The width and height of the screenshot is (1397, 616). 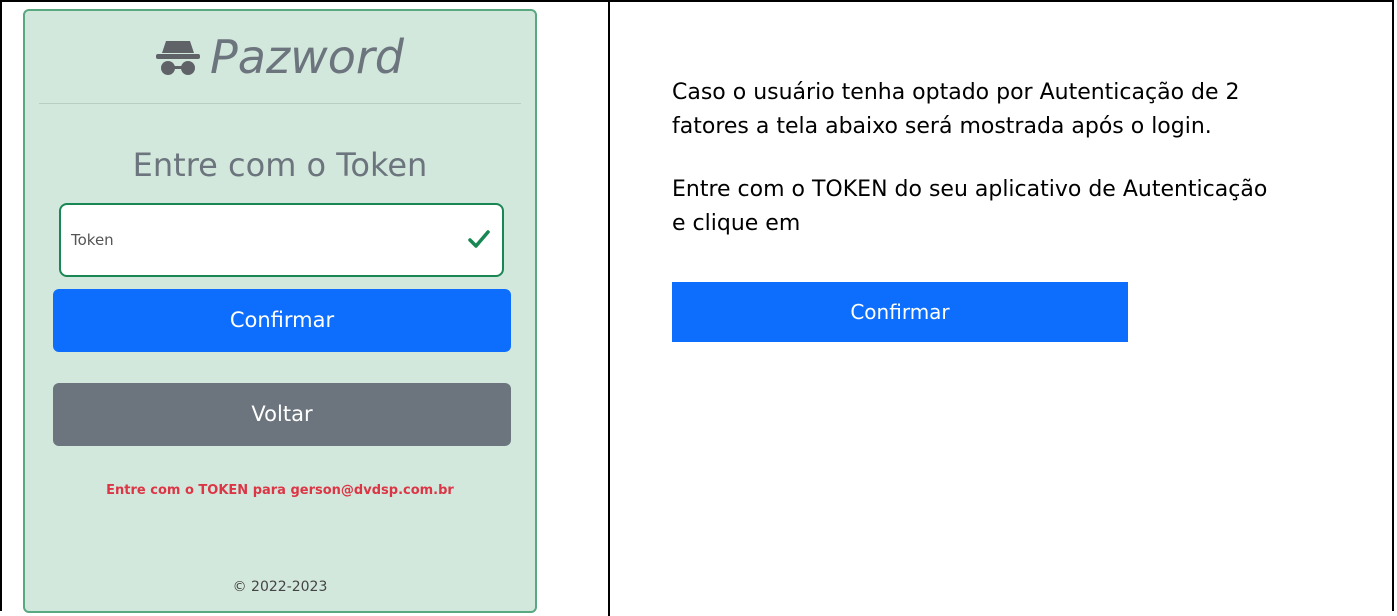 What do you see at coordinates (280, 103) in the screenshot?
I see `divider-line` at bounding box center [280, 103].